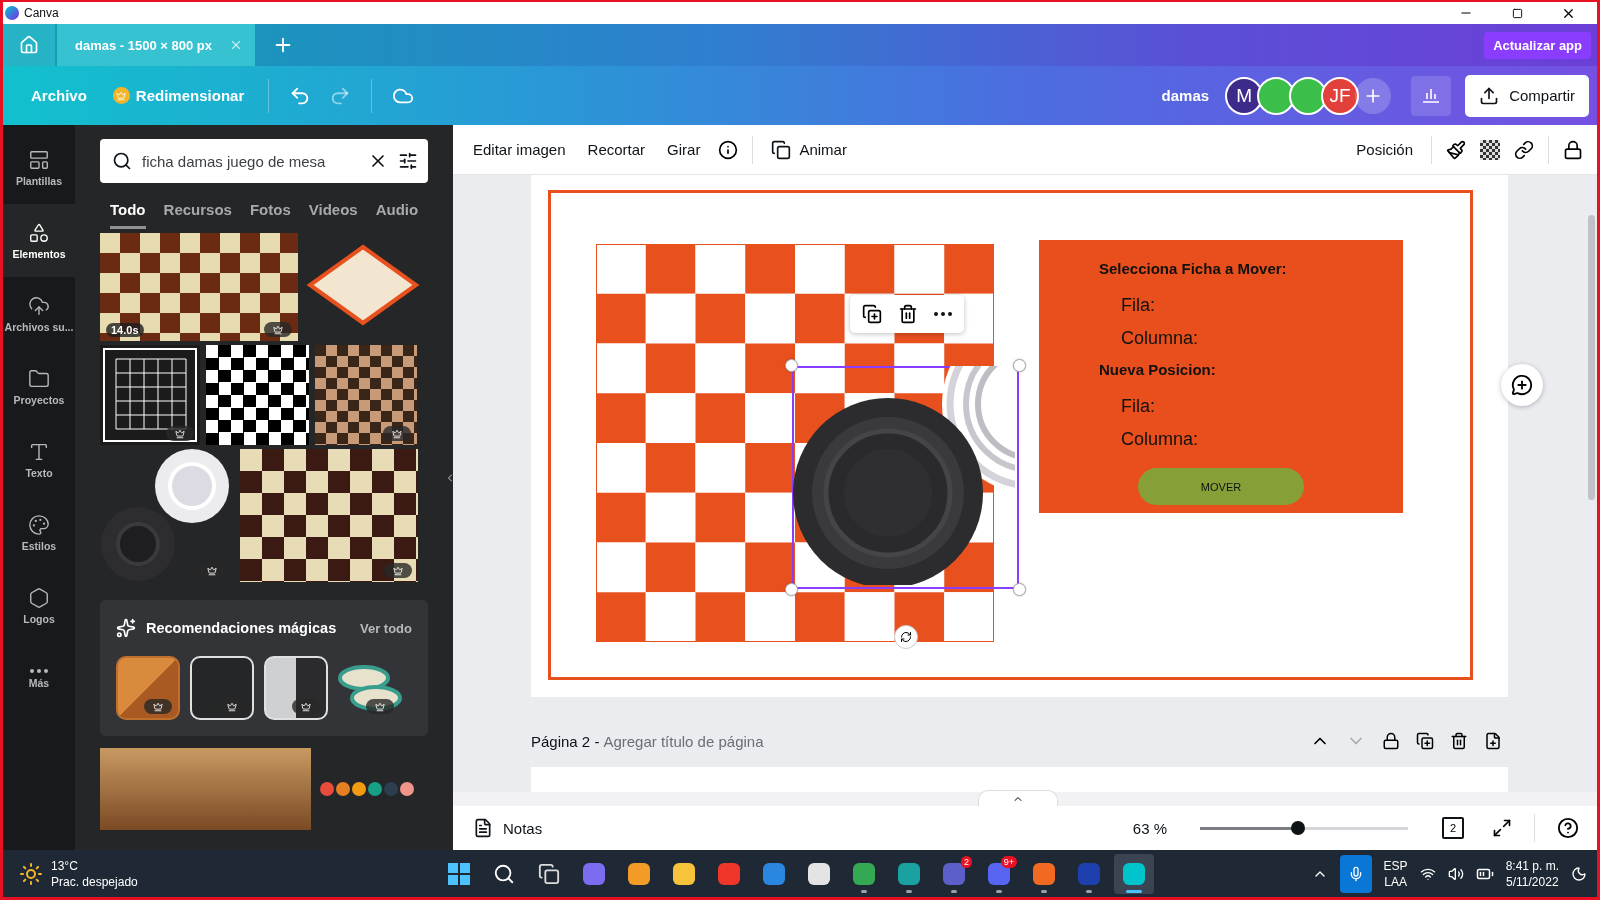  Describe the element at coordinates (1431, 95) in the screenshot. I see `insights-button` at that location.